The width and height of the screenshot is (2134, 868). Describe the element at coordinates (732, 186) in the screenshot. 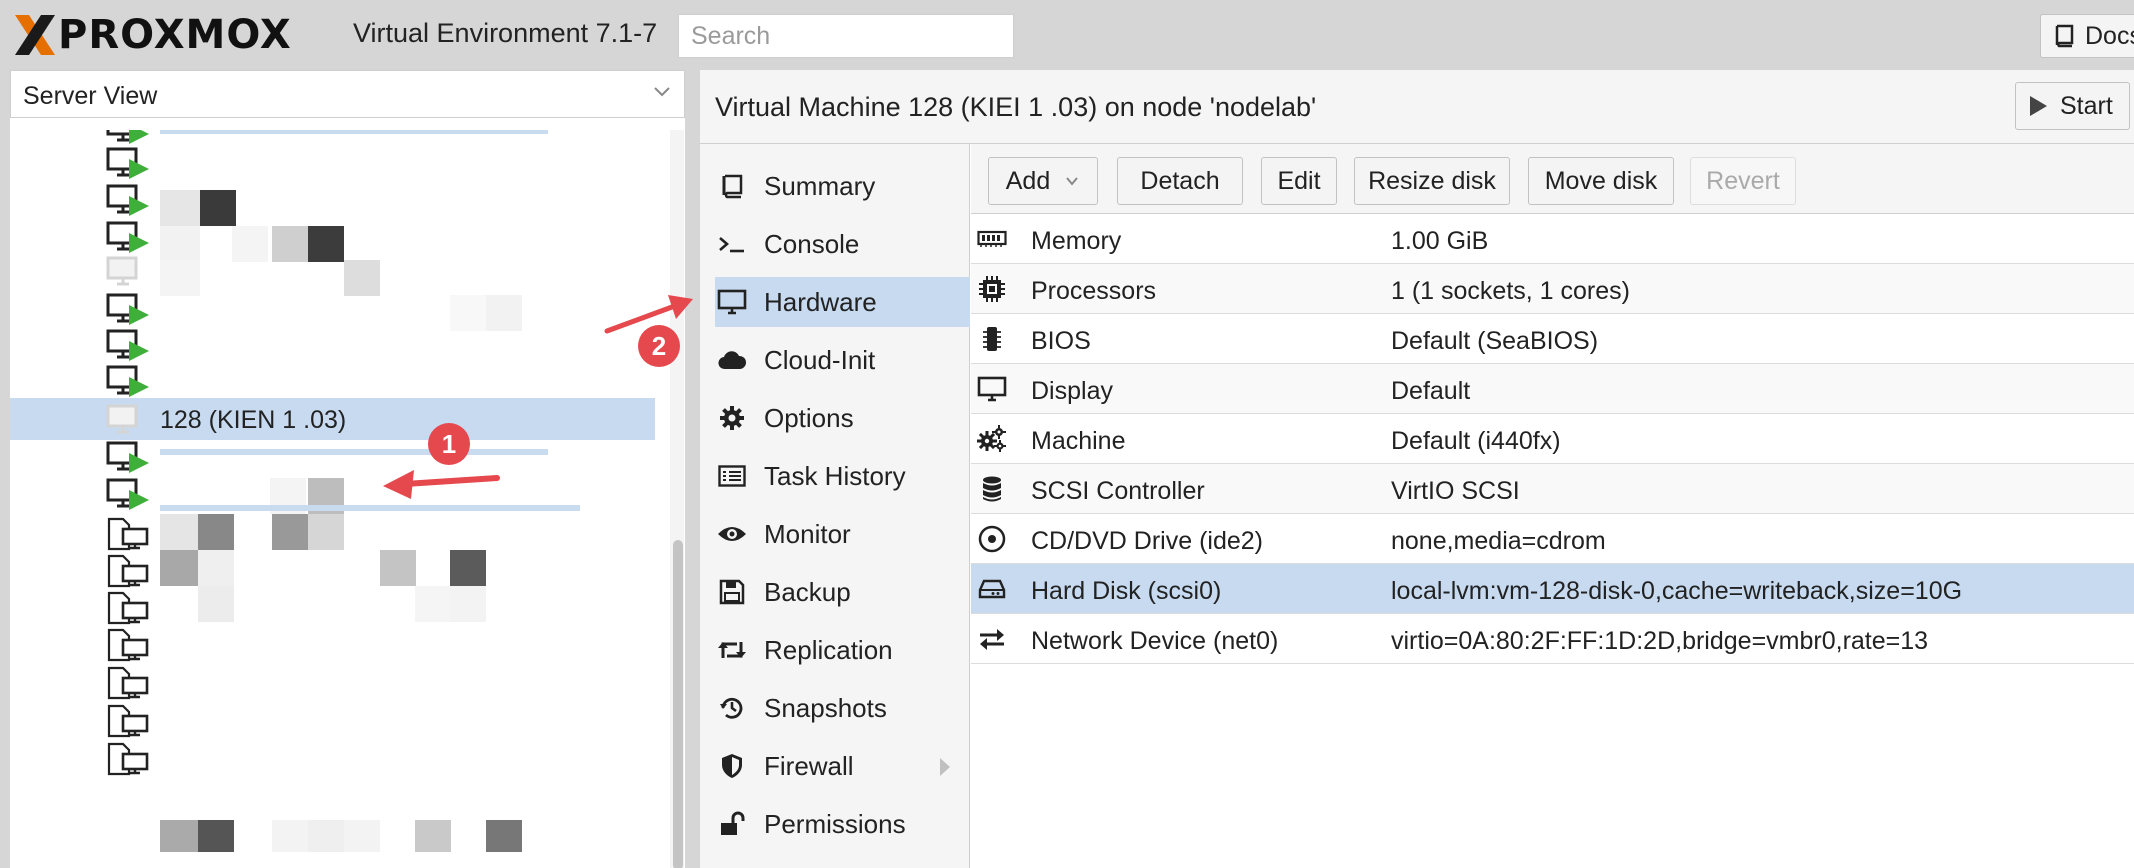

I see `book-icon` at that location.